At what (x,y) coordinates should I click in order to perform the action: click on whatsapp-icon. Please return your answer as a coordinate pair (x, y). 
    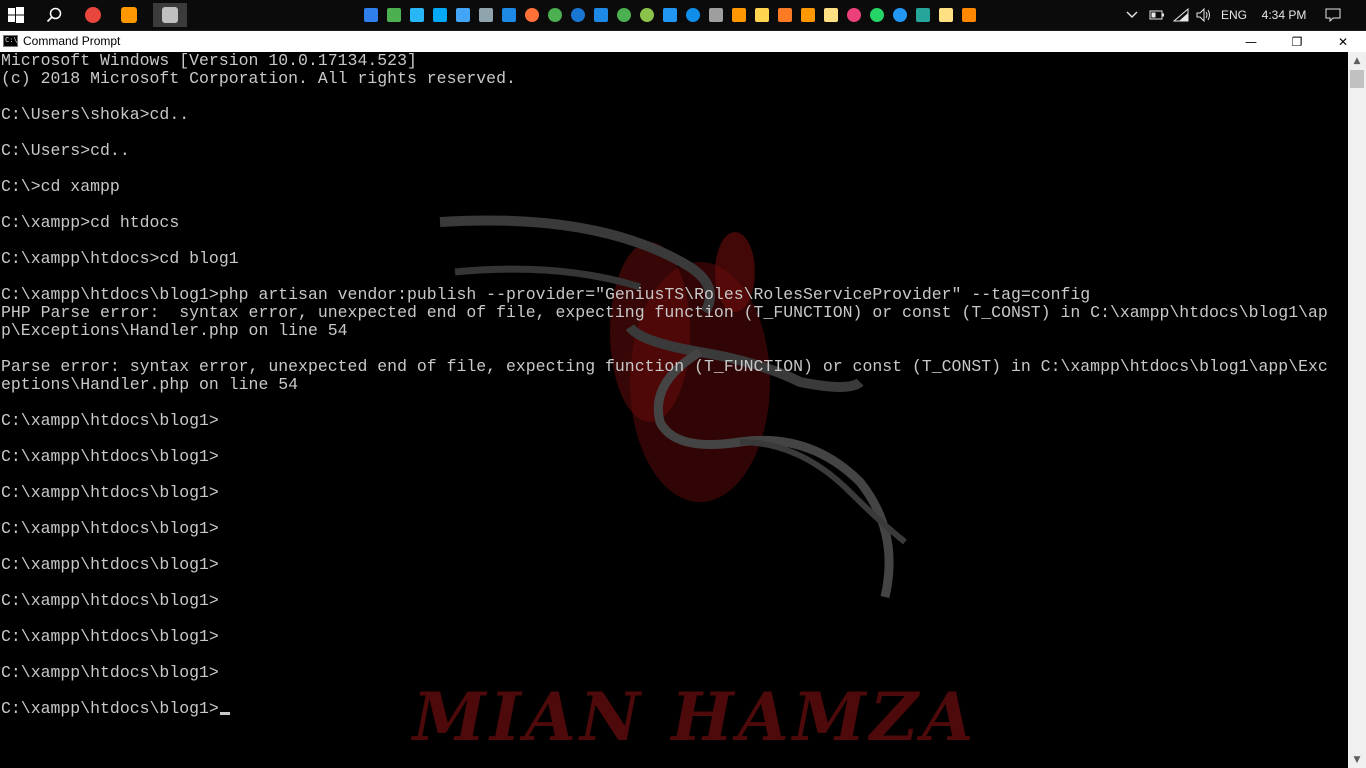
    Looking at the image, I should click on (877, 15).